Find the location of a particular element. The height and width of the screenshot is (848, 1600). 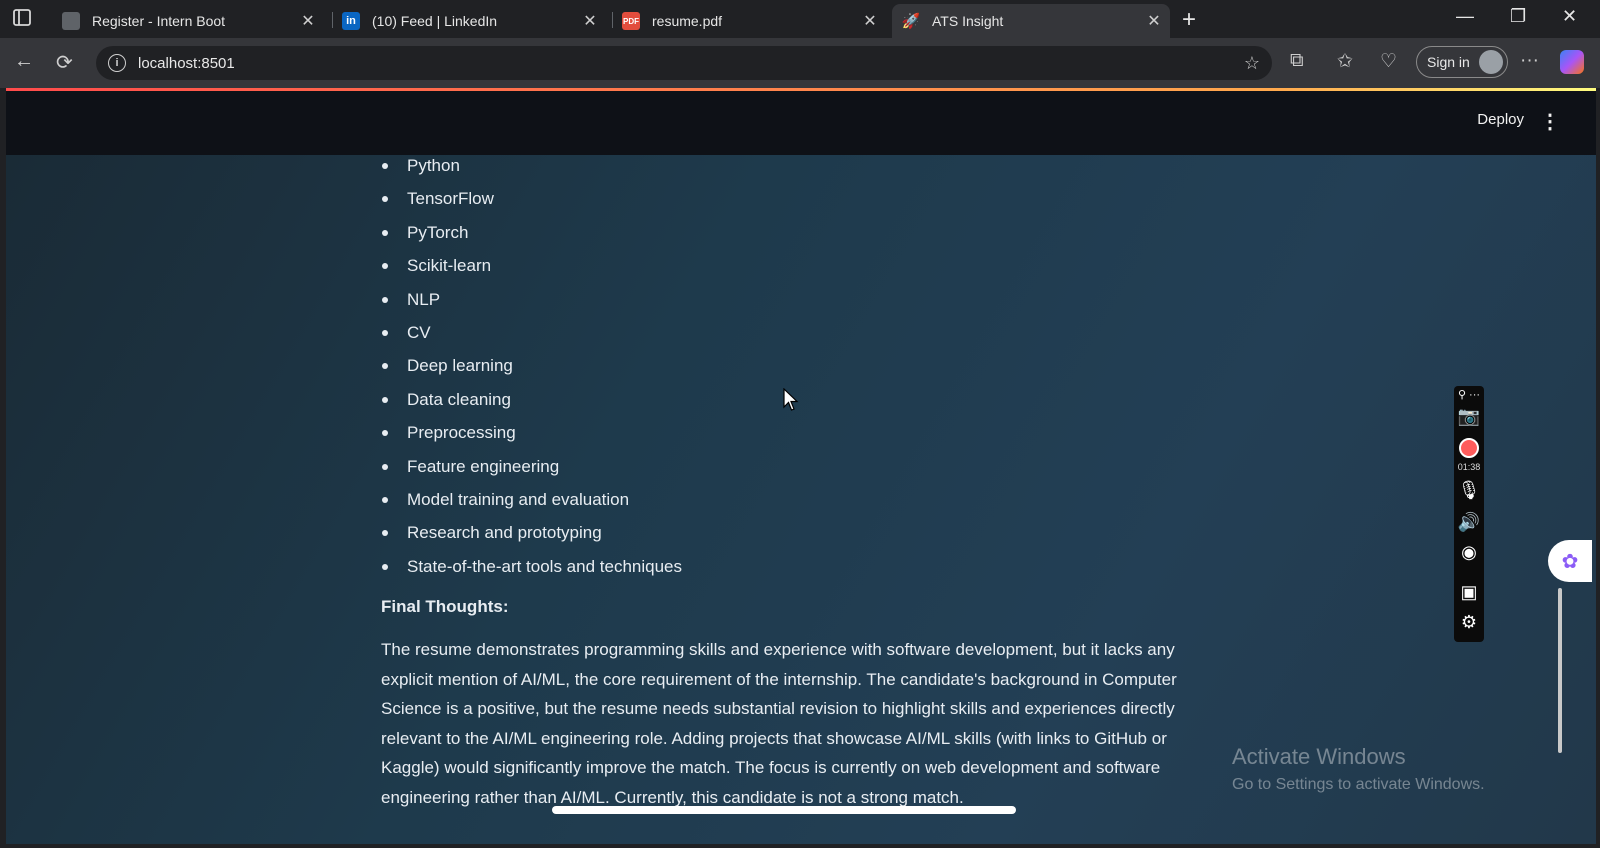

list-item: Deep learning is located at coordinates (791, 370).